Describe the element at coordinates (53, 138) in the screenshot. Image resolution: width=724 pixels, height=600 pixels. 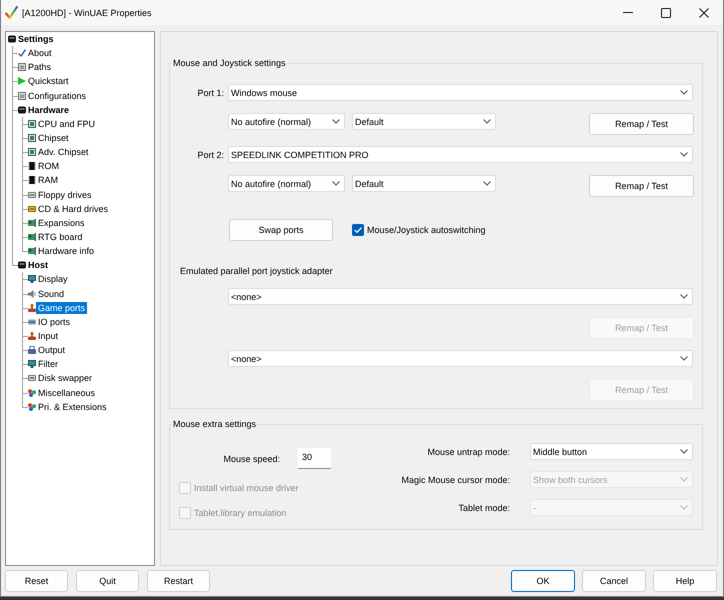
I see `tree-item: Chipset` at that location.